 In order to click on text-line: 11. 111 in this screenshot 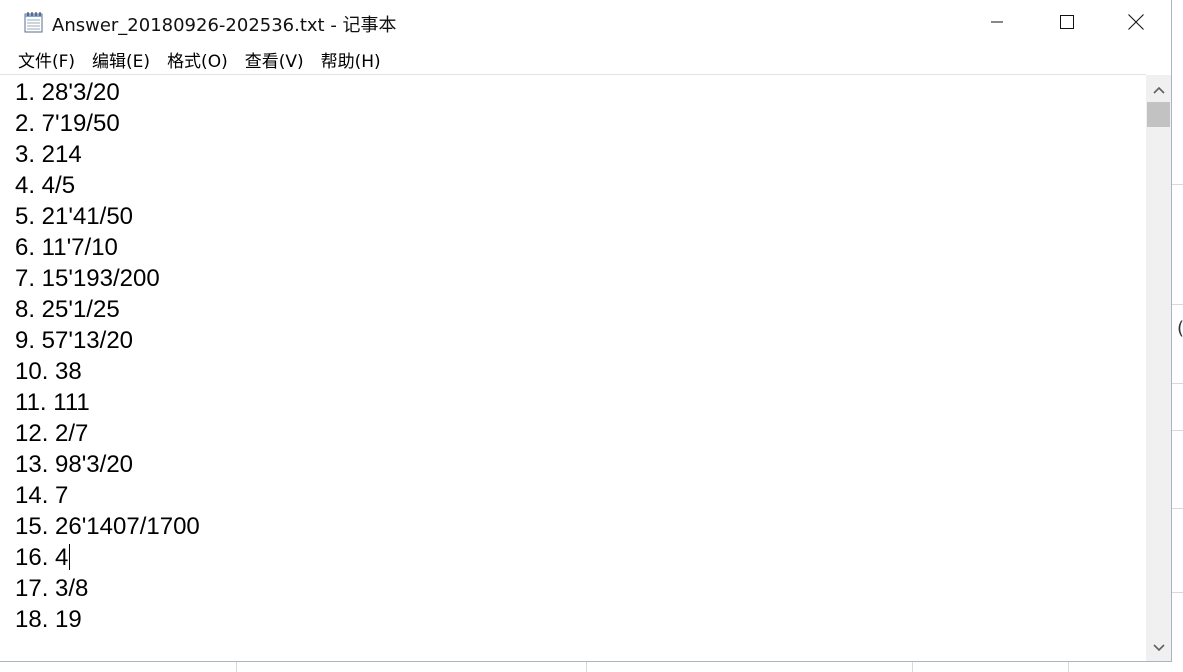, I will do `click(52, 402)`.